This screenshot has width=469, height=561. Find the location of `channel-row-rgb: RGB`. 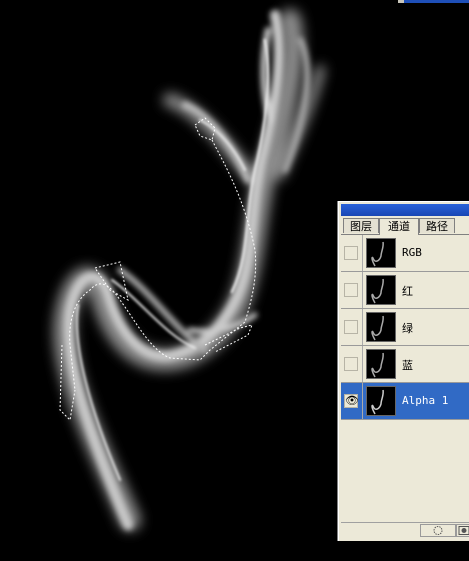

channel-row-rgb: RGB is located at coordinates (405, 253).